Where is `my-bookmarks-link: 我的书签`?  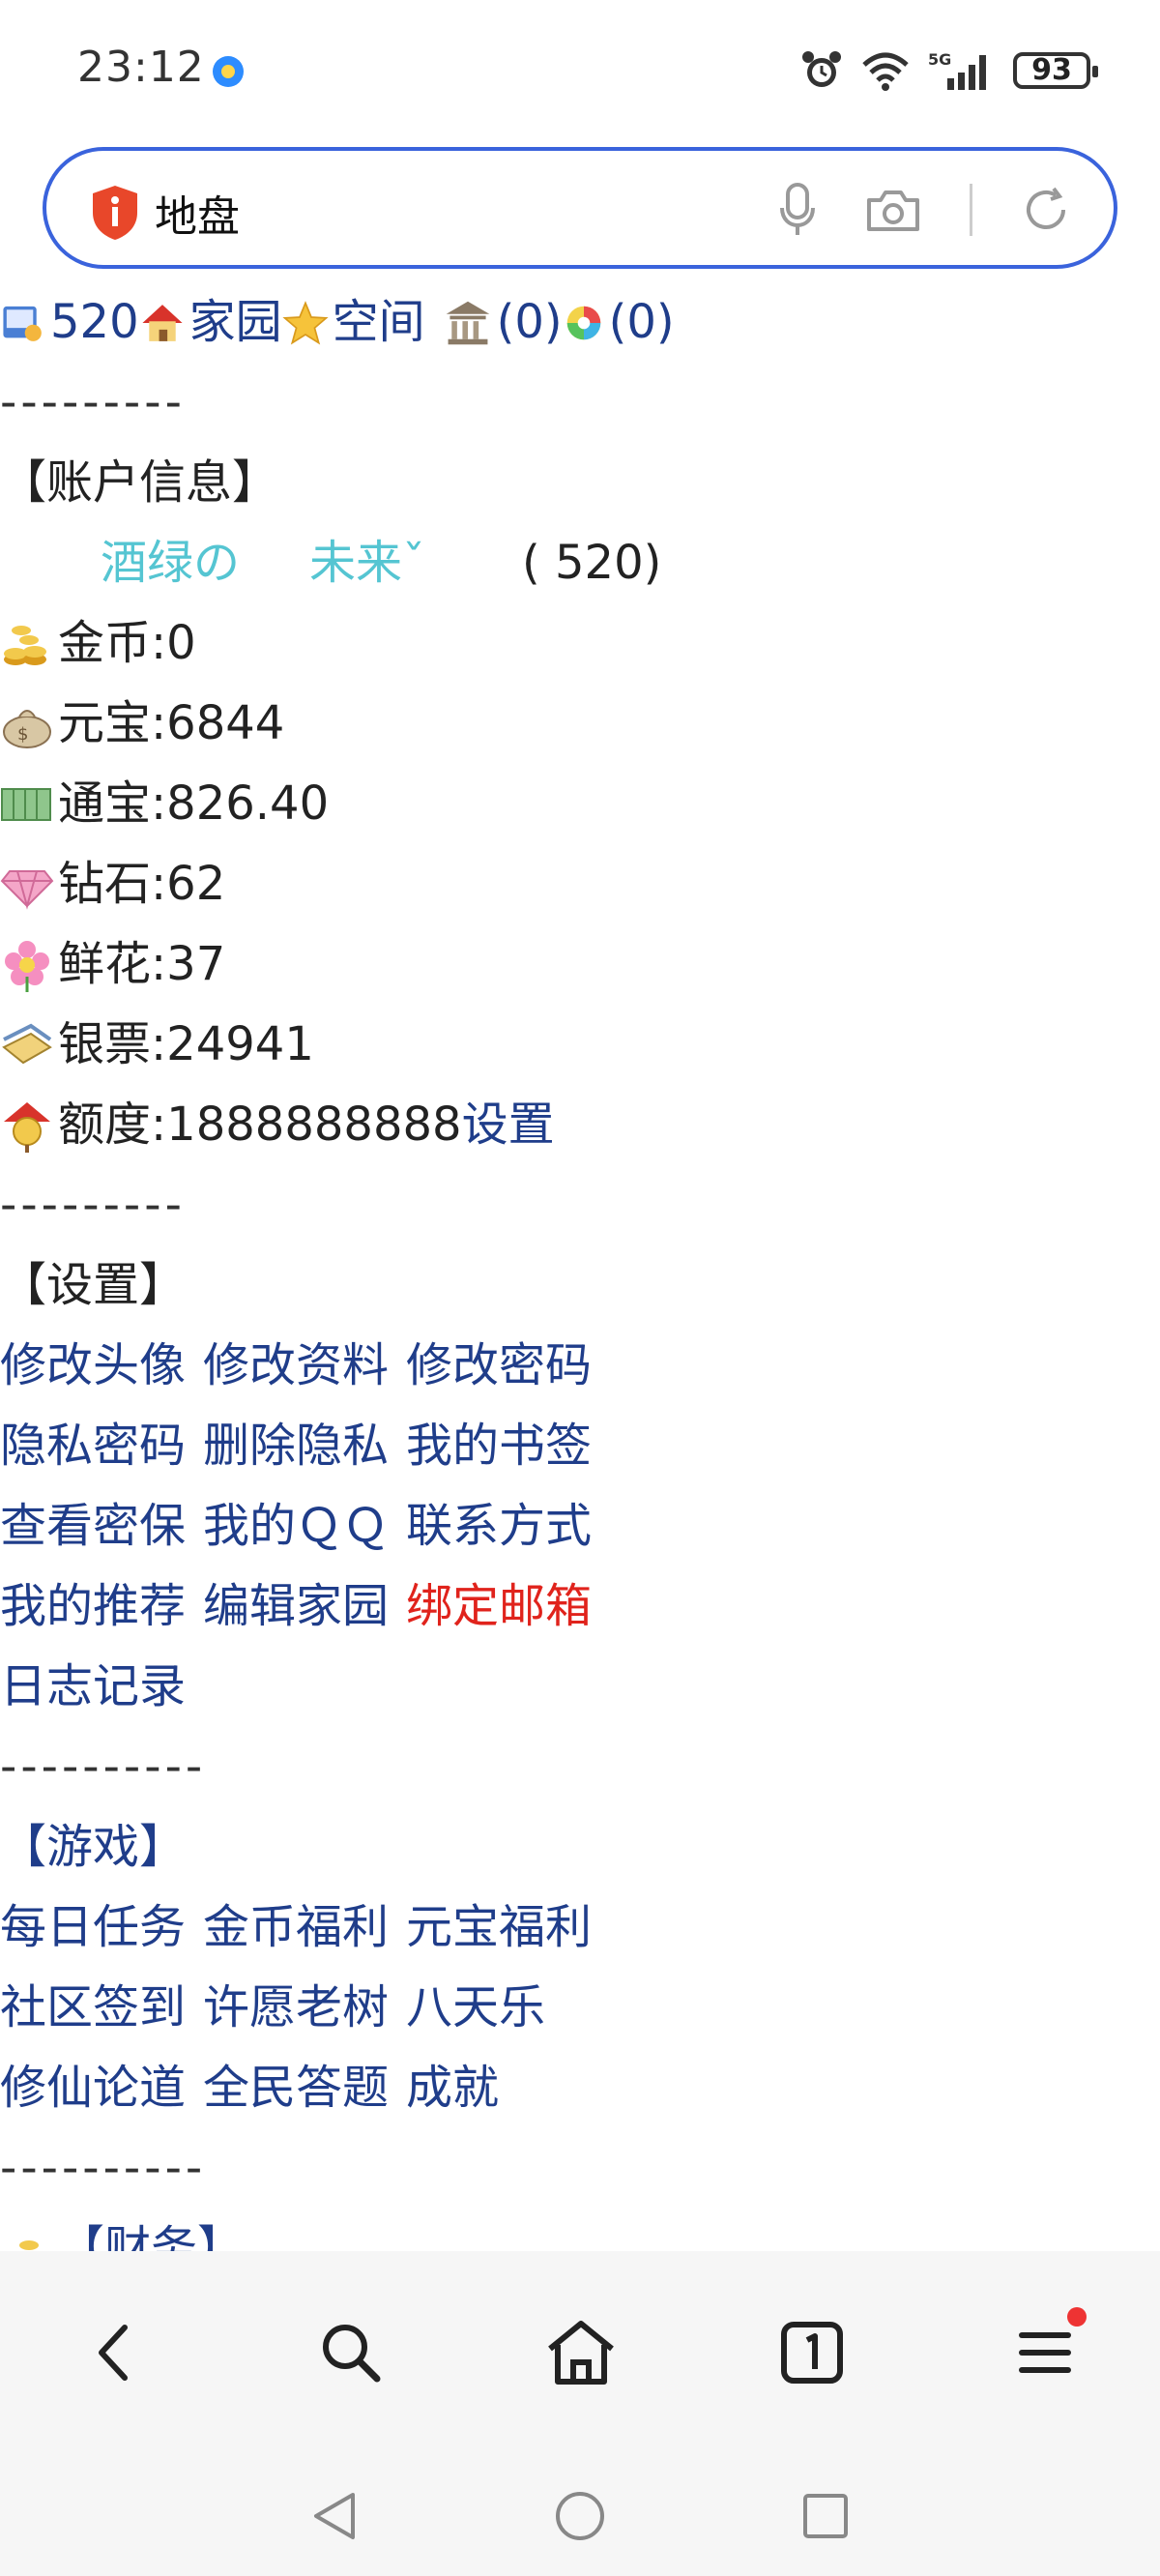
my-bookmarks-link: 我的书签 is located at coordinates (499, 1446).